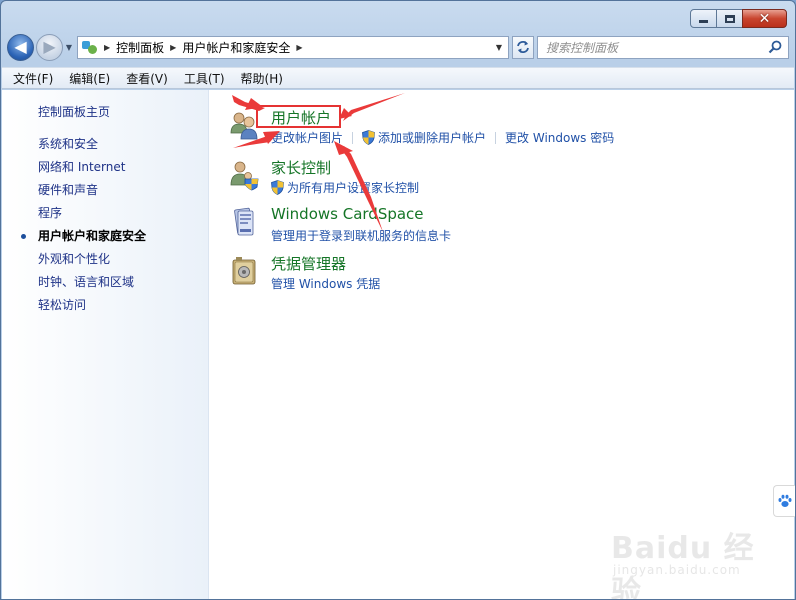 The height and width of the screenshot is (600, 796). What do you see at coordinates (147, 78) in the screenshot?
I see `menu-view: 查看(V)` at bounding box center [147, 78].